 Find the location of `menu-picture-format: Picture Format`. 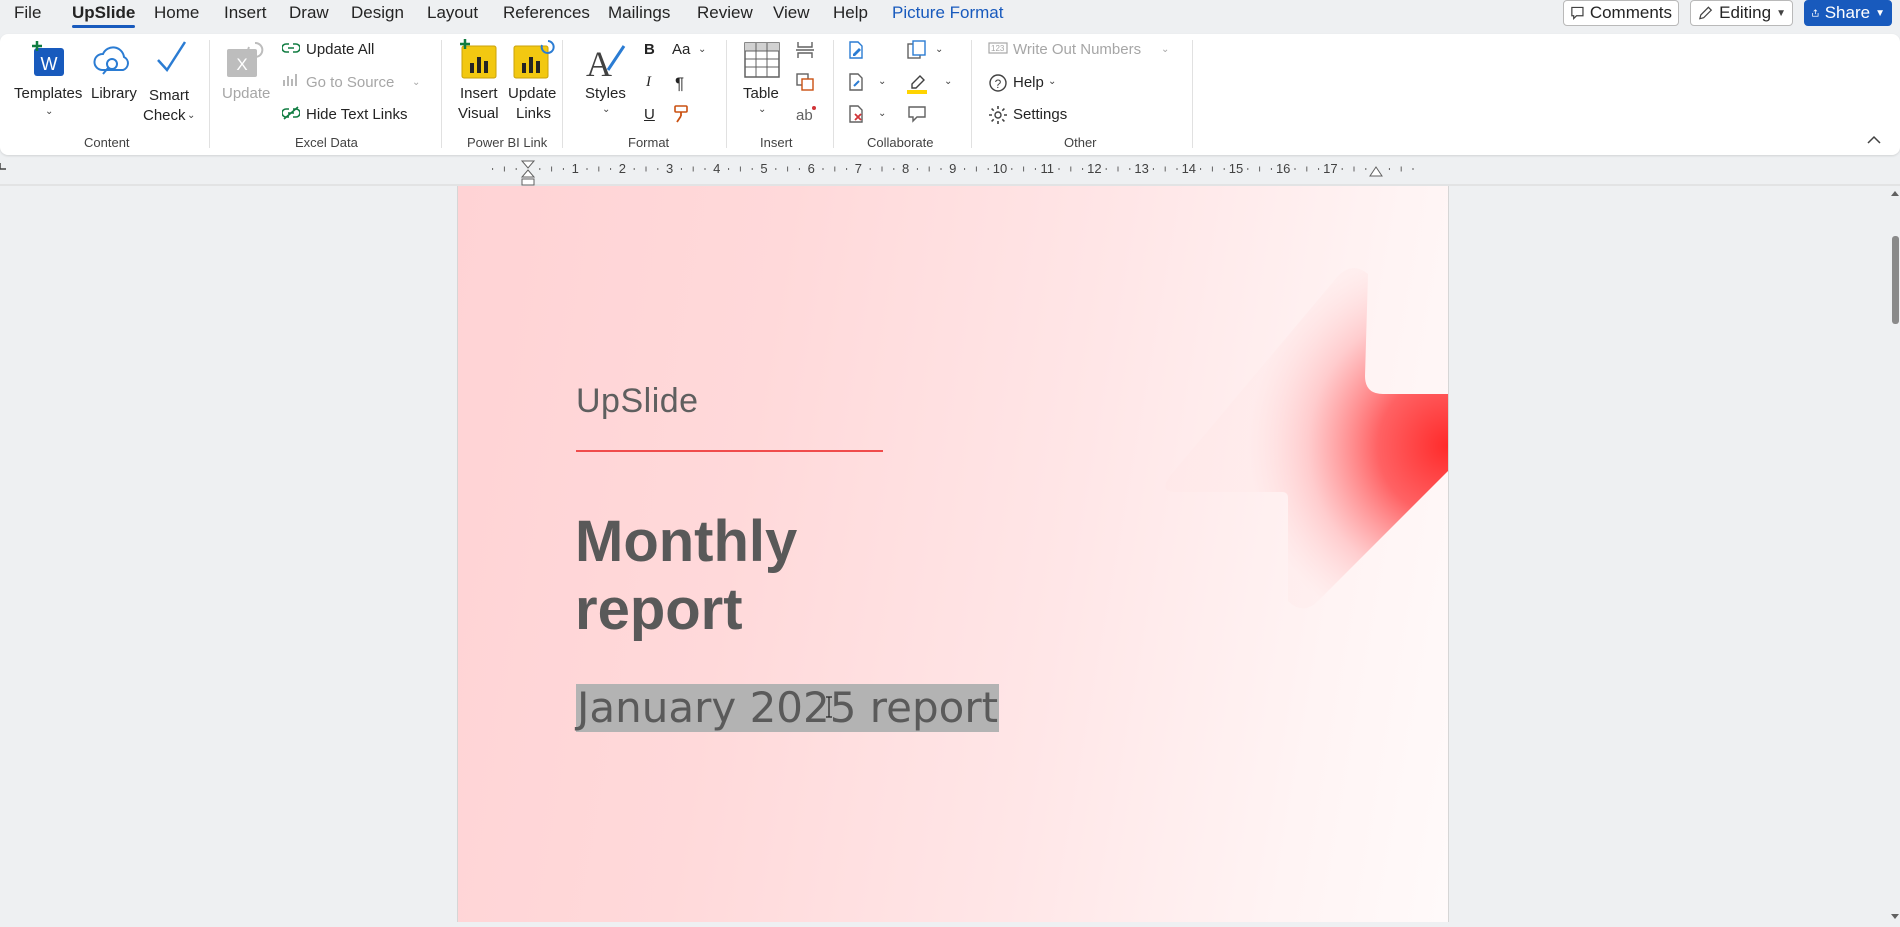

menu-picture-format: Picture Format is located at coordinates (947, 13).